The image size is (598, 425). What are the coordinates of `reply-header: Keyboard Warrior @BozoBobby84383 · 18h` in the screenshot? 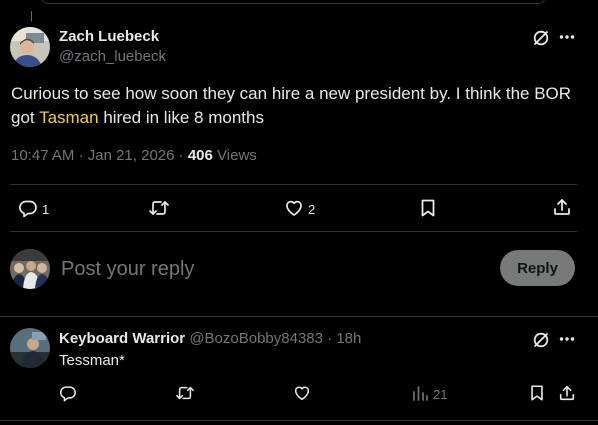 It's located at (210, 338).